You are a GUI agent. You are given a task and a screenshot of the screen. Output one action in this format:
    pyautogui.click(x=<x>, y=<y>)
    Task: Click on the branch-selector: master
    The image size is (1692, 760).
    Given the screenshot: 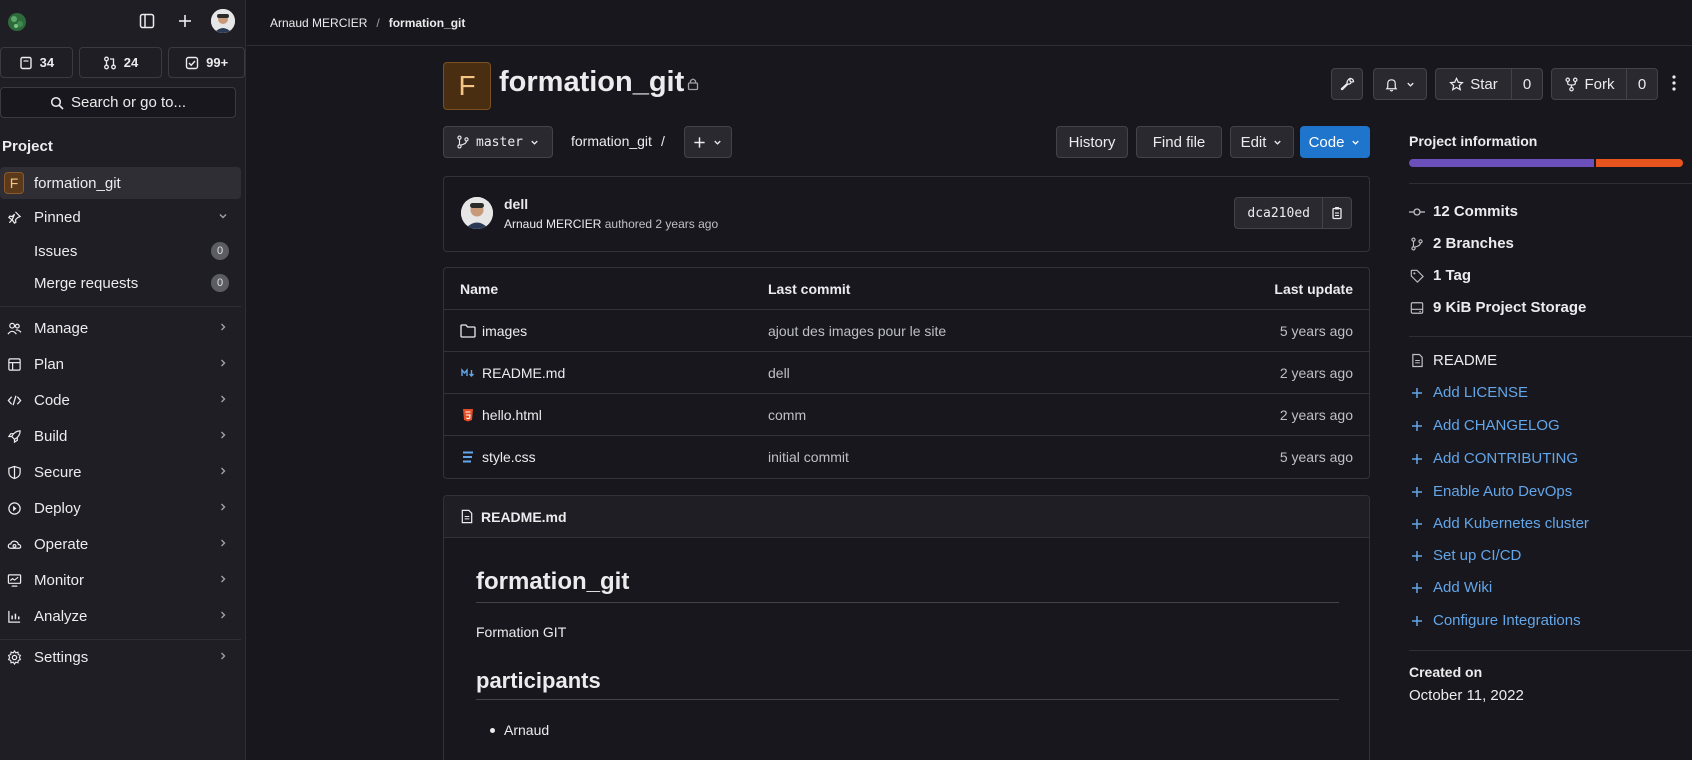 What is the action you would take?
    pyautogui.click(x=498, y=142)
    